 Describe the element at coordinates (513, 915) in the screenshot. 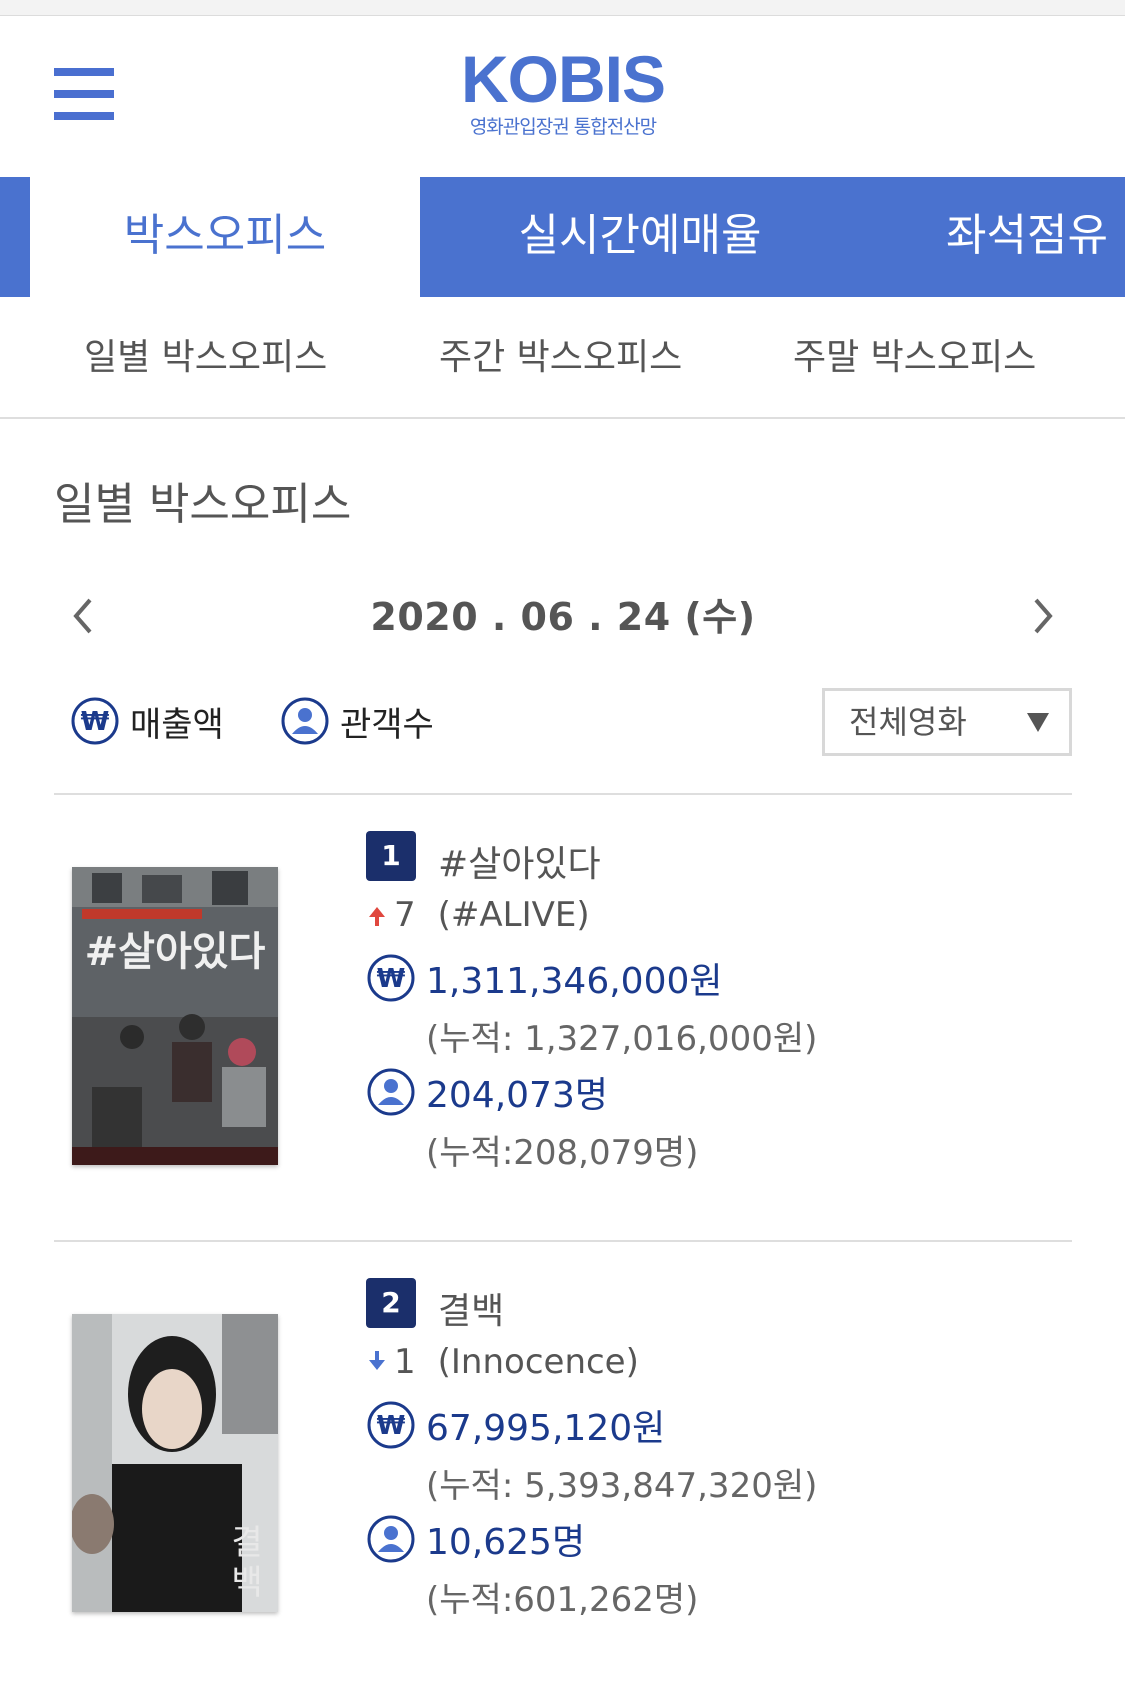

I see `movie-title-en: (#ALIVE)` at that location.